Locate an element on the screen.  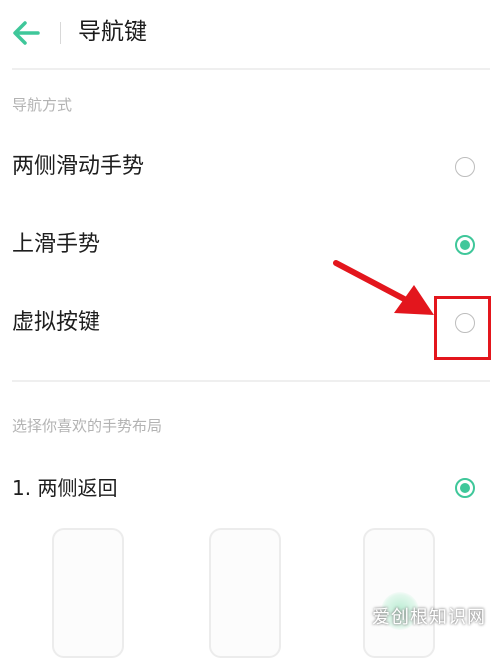
page-title: 导航键 is located at coordinates (112, 32).